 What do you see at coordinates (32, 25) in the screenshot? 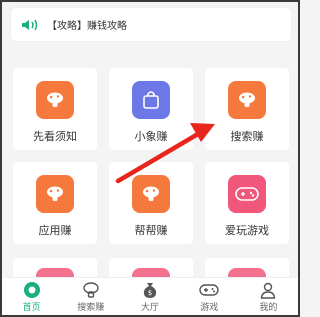
I see `speaker-icon` at bounding box center [32, 25].